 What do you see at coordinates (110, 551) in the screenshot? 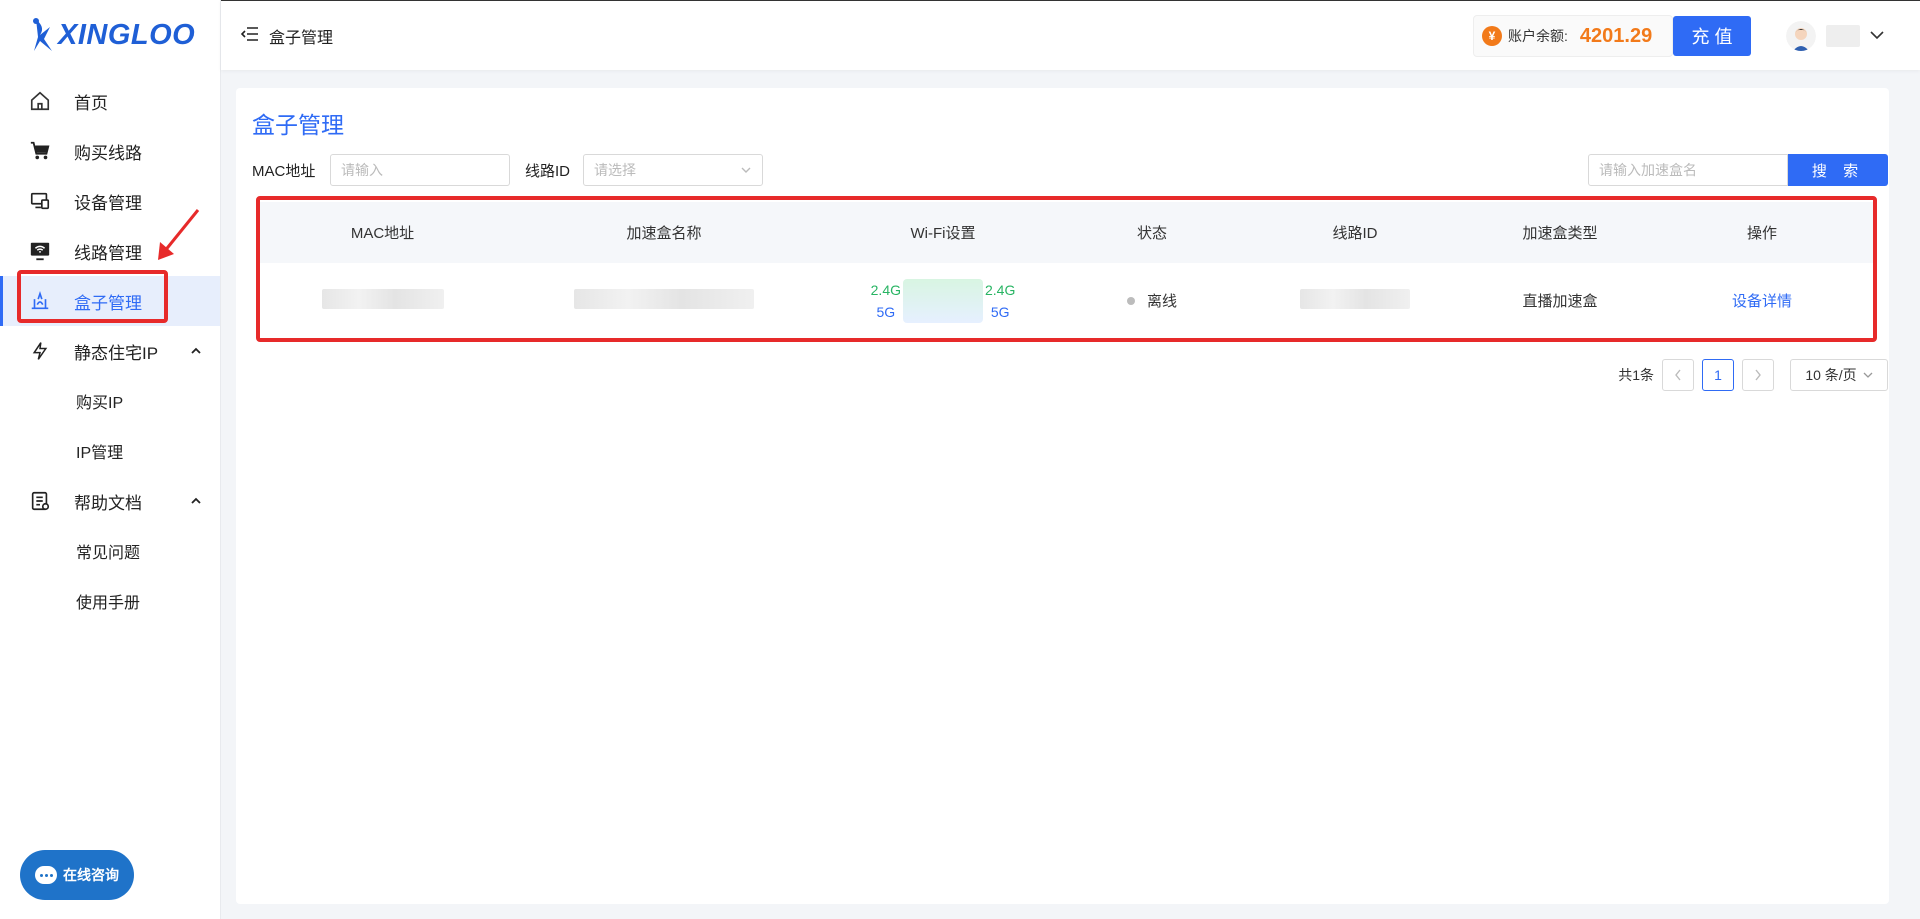
I see `sidebar-subitem-faq: 常见问题` at bounding box center [110, 551].